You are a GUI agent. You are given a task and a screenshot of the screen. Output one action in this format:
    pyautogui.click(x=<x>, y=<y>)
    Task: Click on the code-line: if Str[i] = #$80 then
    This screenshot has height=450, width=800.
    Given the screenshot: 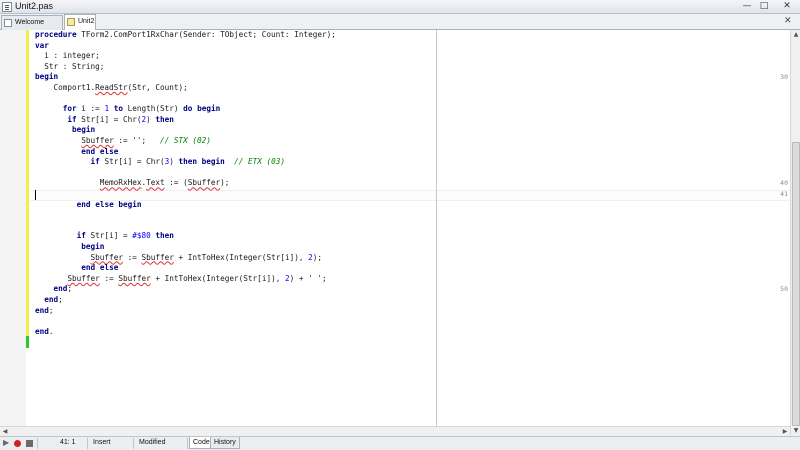 What is the action you would take?
    pyautogui.click(x=125, y=236)
    